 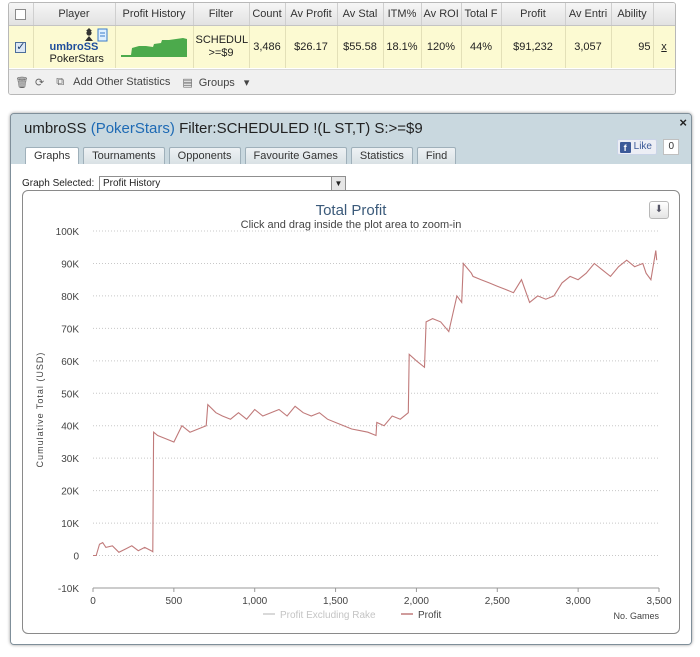 I want to click on facebook-like-button: f Like, so click(x=636, y=147).